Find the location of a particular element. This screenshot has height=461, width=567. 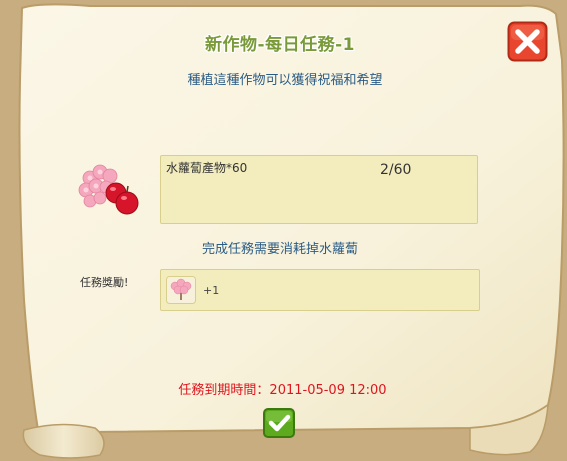

reward-label: 任務獎勵! is located at coordinates (104, 282).